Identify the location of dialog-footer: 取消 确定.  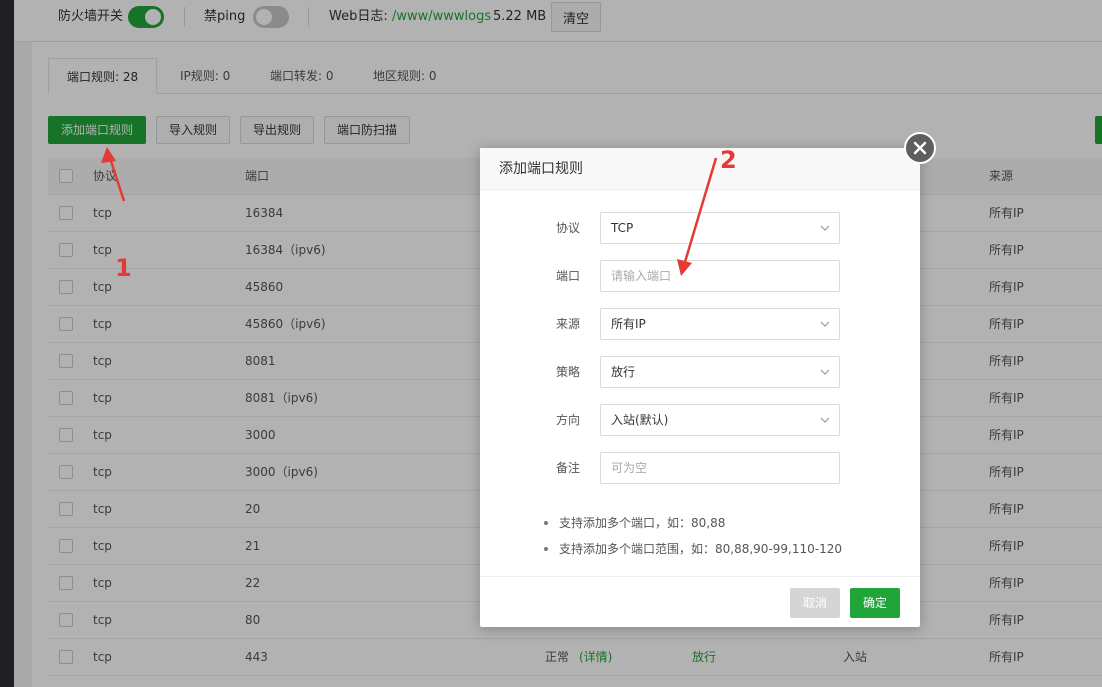
(700, 601).